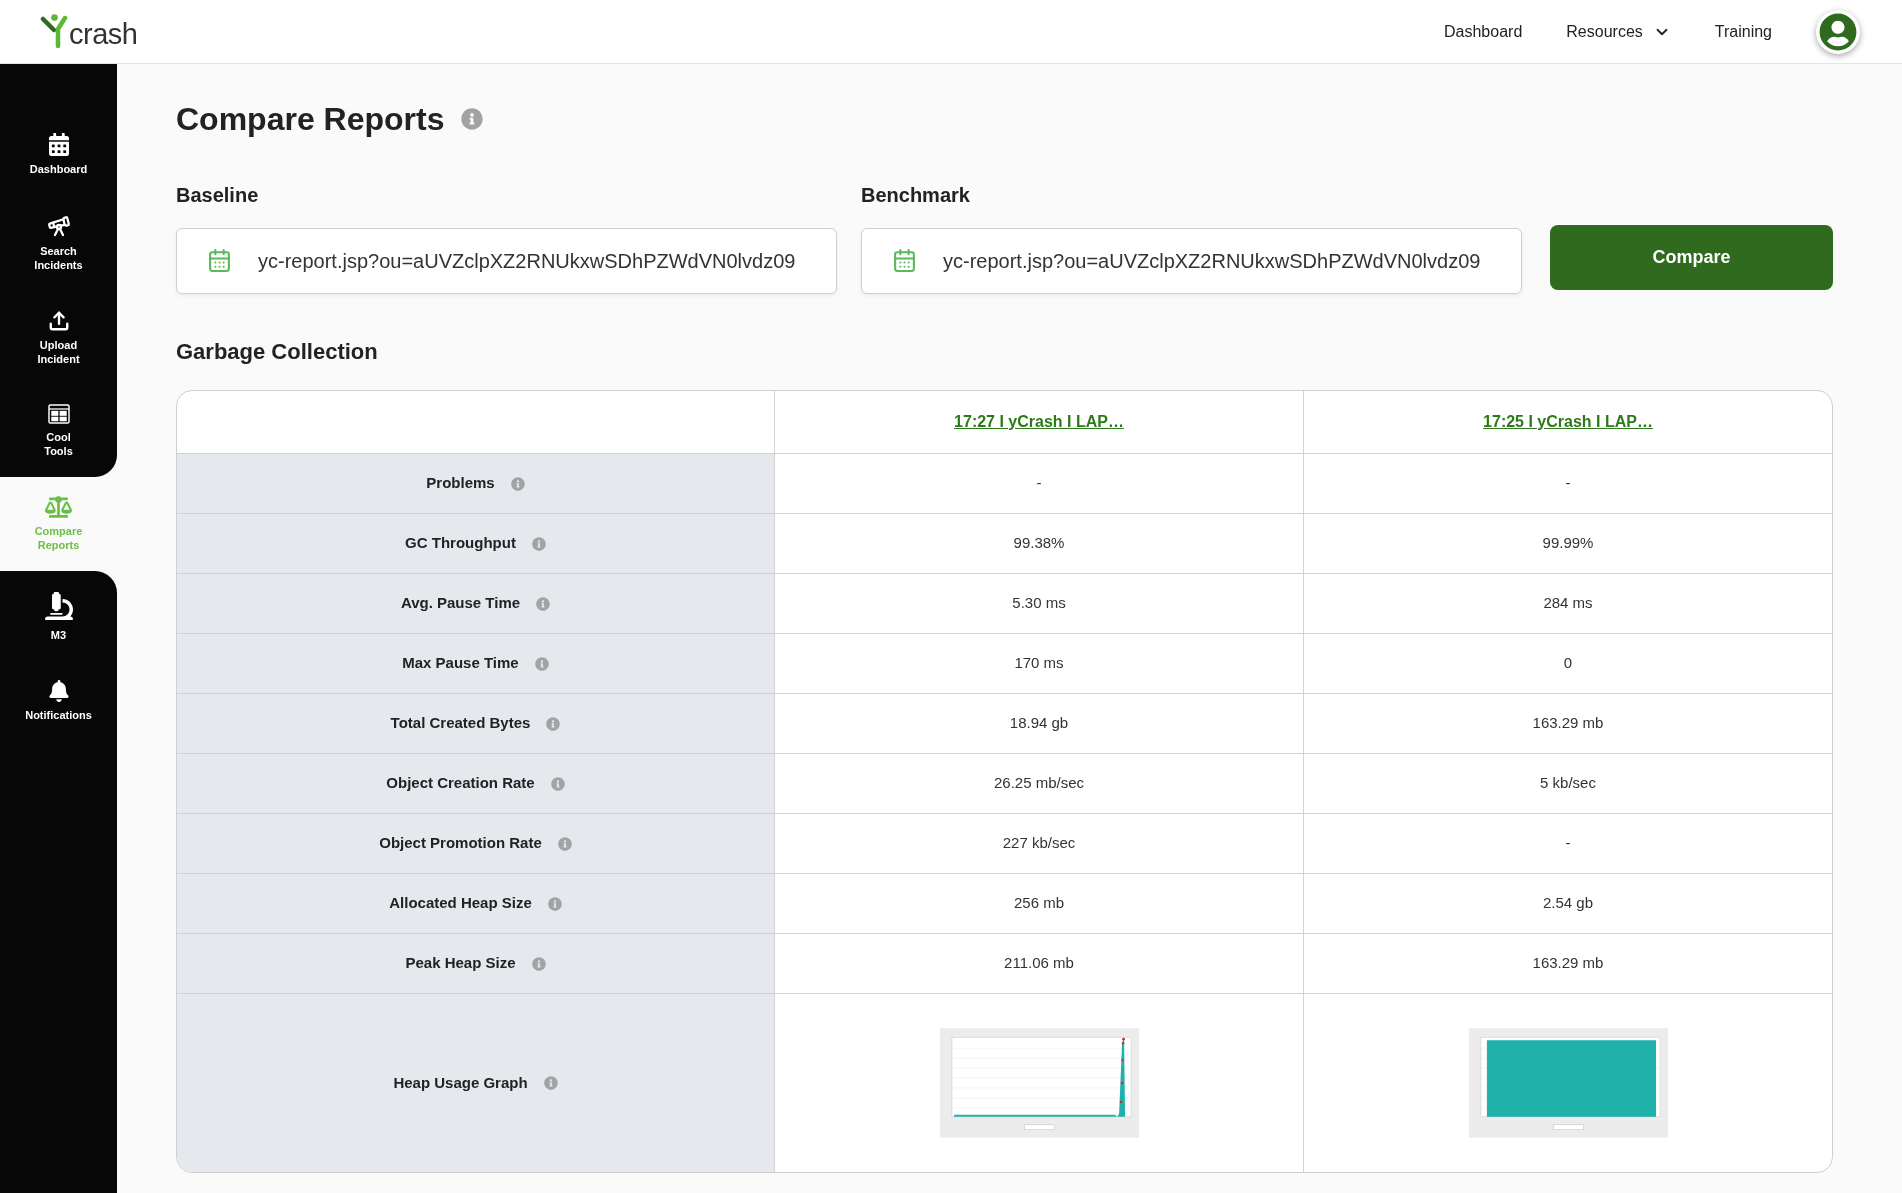 The height and width of the screenshot is (1193, 1902). I want to click on table-cell: 18.94 gb, so click(1038, 724).